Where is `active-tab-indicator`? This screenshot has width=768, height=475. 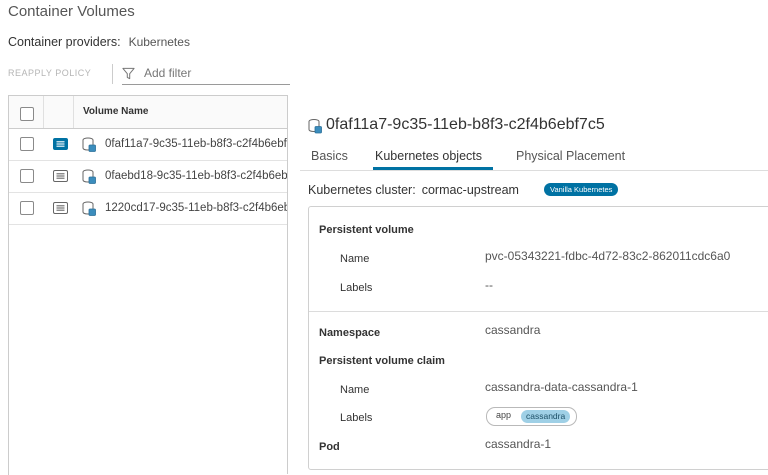
active-tab-indicator is located at coordinates (433, 168).